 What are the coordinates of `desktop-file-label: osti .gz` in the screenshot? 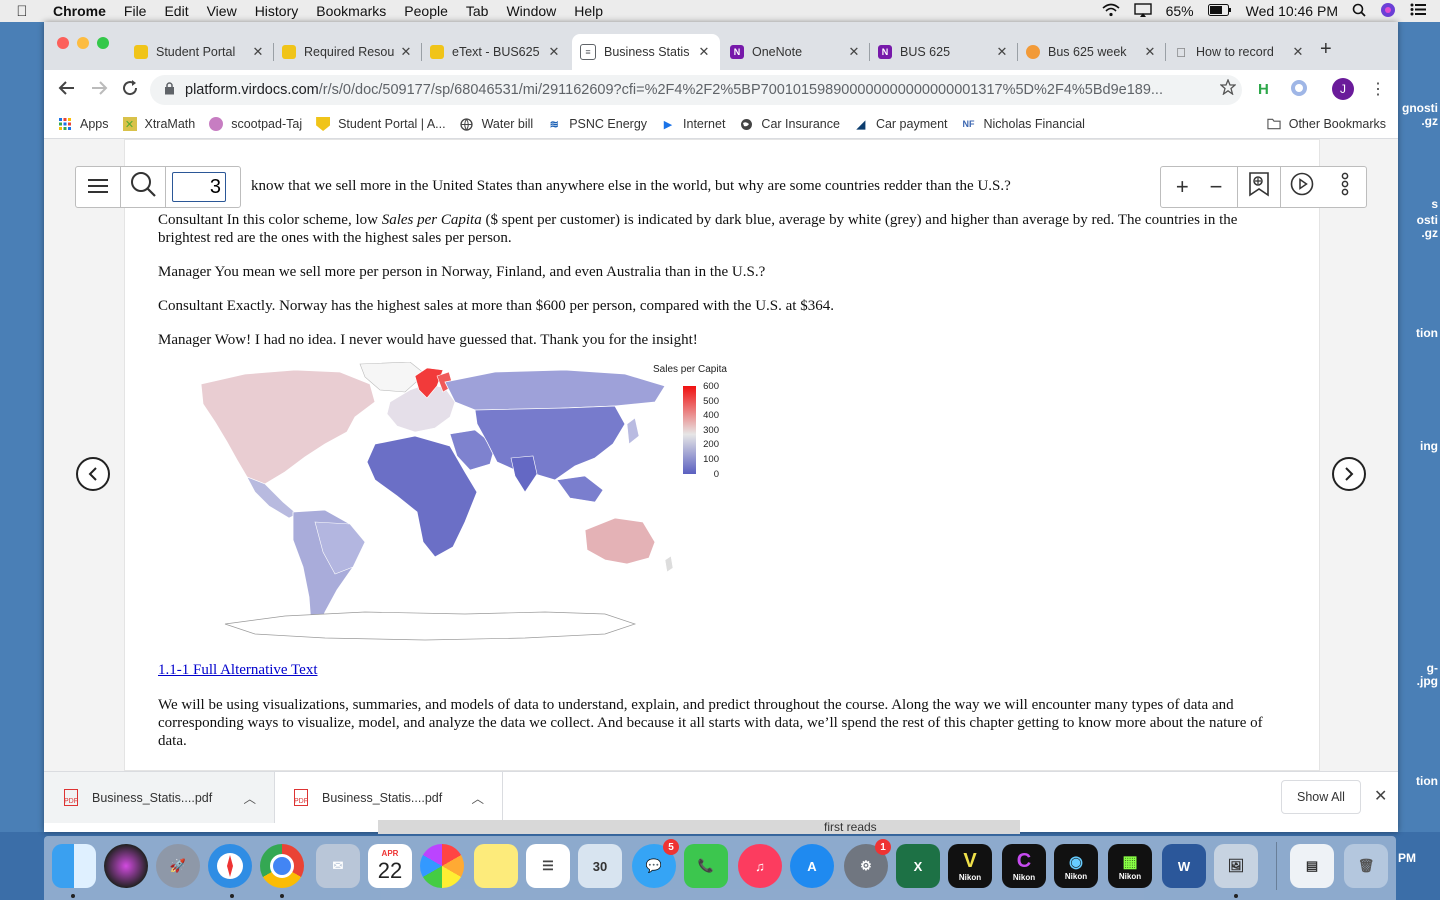 It's located at (1427, 227).